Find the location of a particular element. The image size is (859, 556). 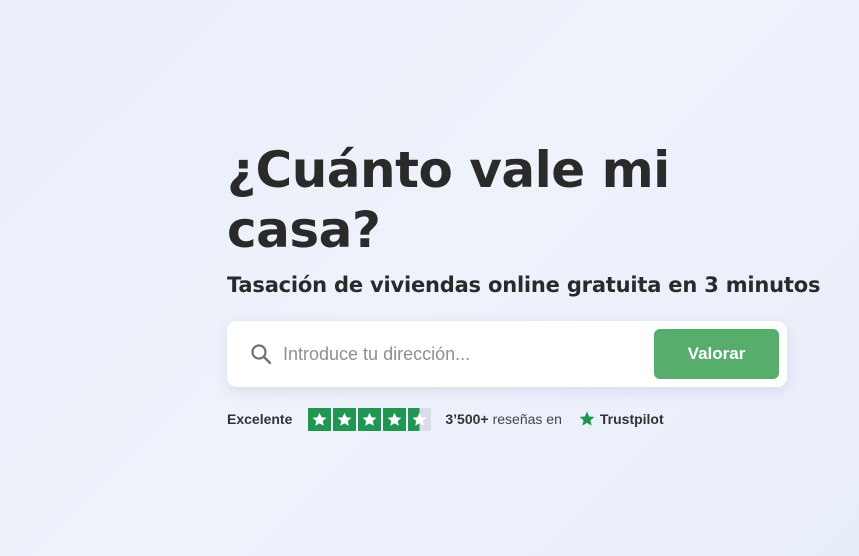

address-search-box: Valorar is located at coordinates (507, 354).